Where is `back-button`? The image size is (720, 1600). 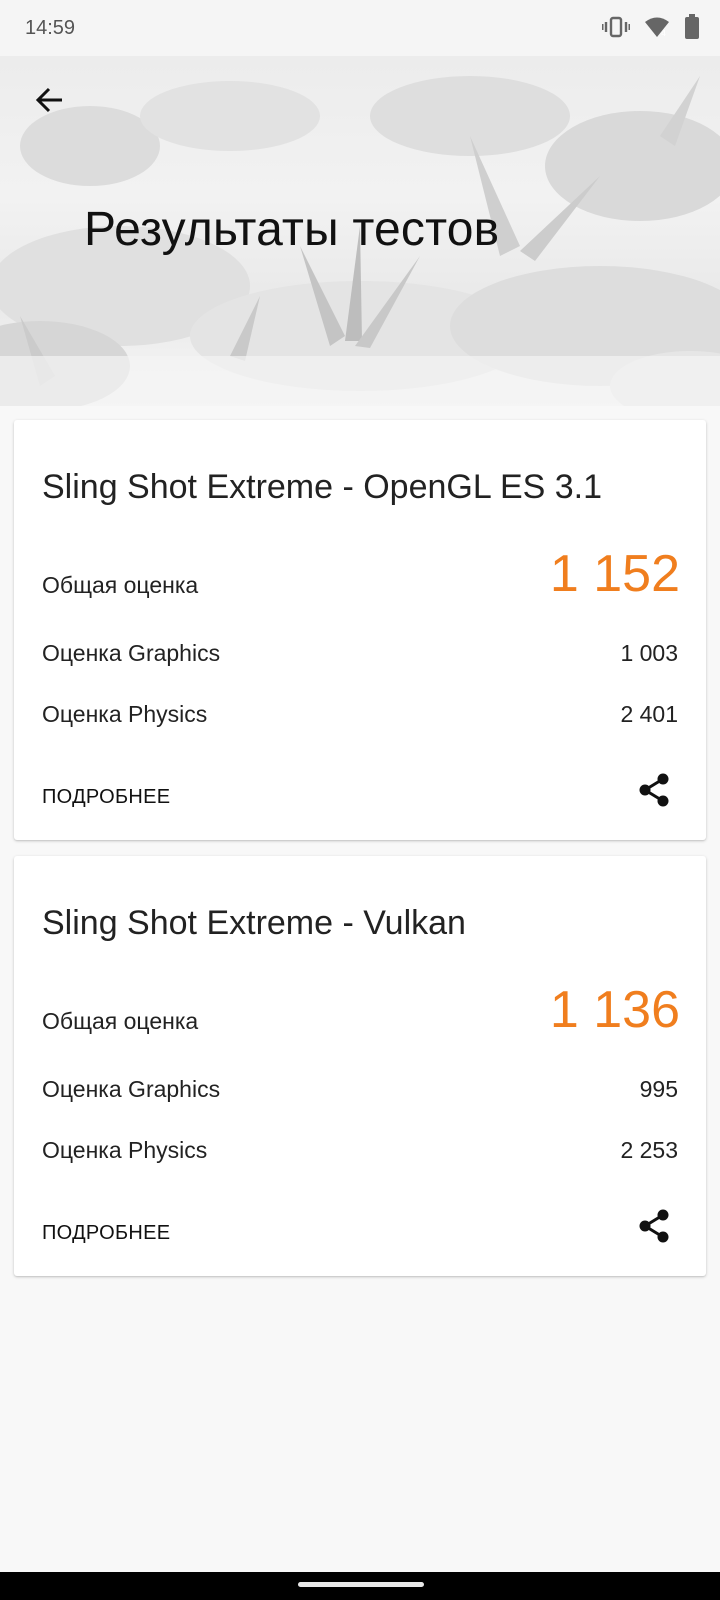
back-button is located at coordinates (50, 100).